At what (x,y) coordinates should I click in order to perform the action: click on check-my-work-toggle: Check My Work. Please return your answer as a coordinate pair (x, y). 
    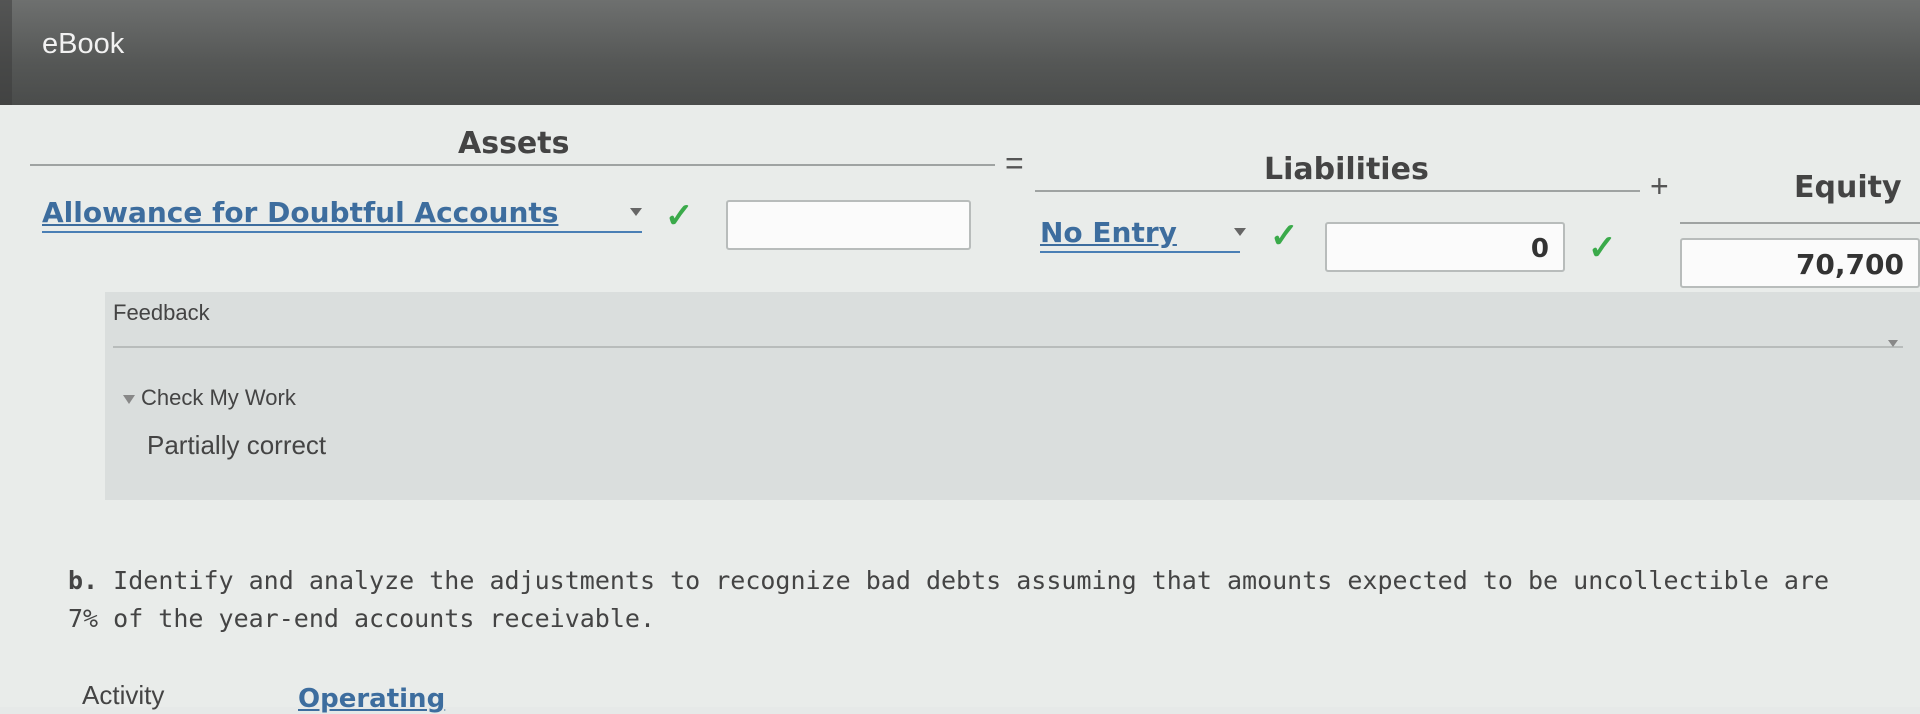
    Looking at the image, I should click on (209, 398).